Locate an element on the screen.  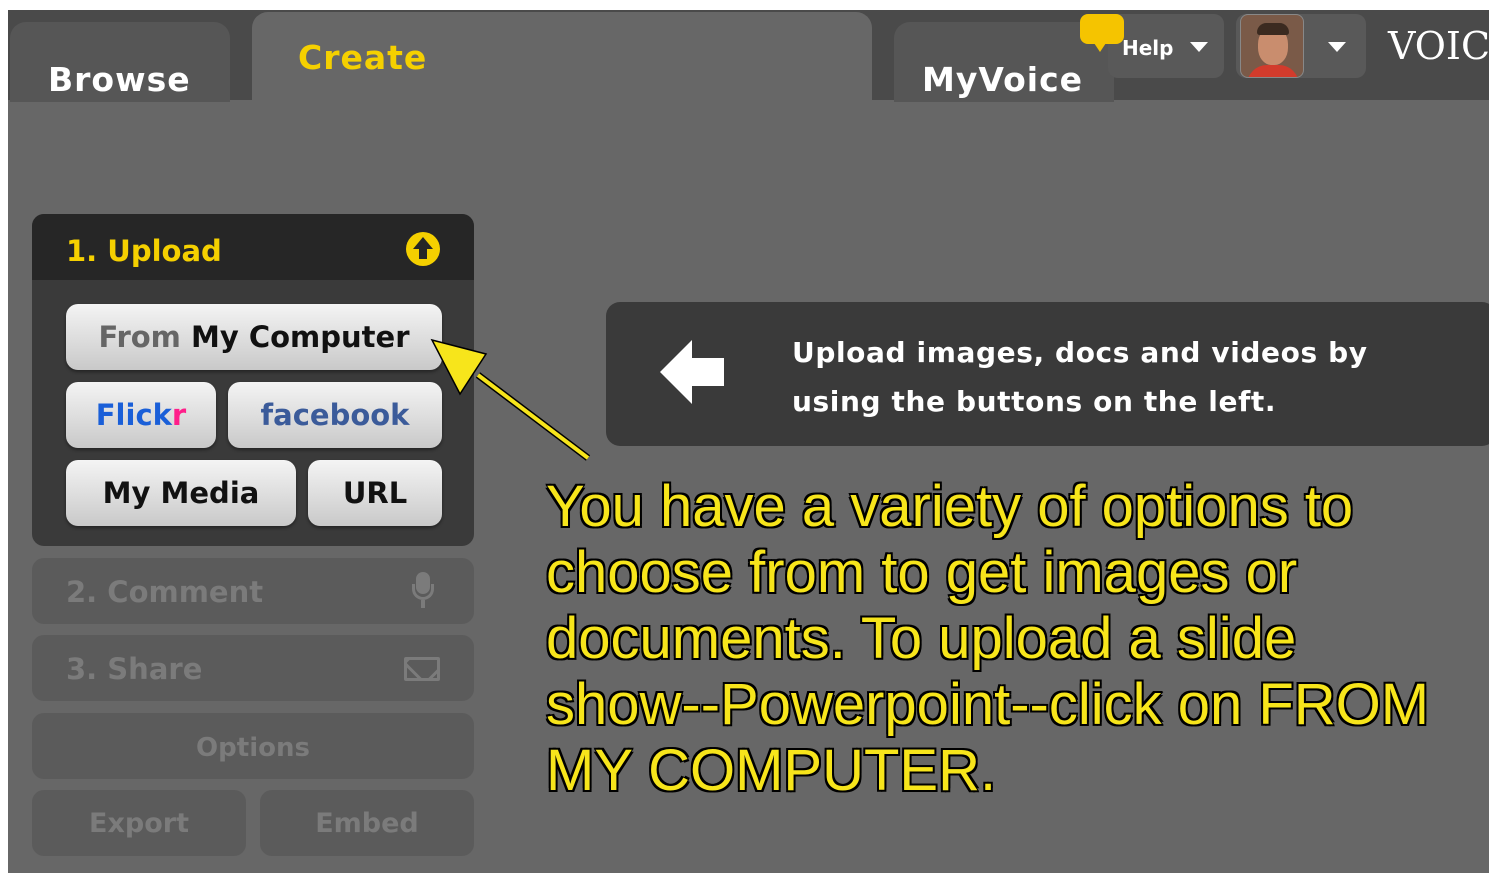
flickr-label-part2: r is located at coordinates (179, 415).